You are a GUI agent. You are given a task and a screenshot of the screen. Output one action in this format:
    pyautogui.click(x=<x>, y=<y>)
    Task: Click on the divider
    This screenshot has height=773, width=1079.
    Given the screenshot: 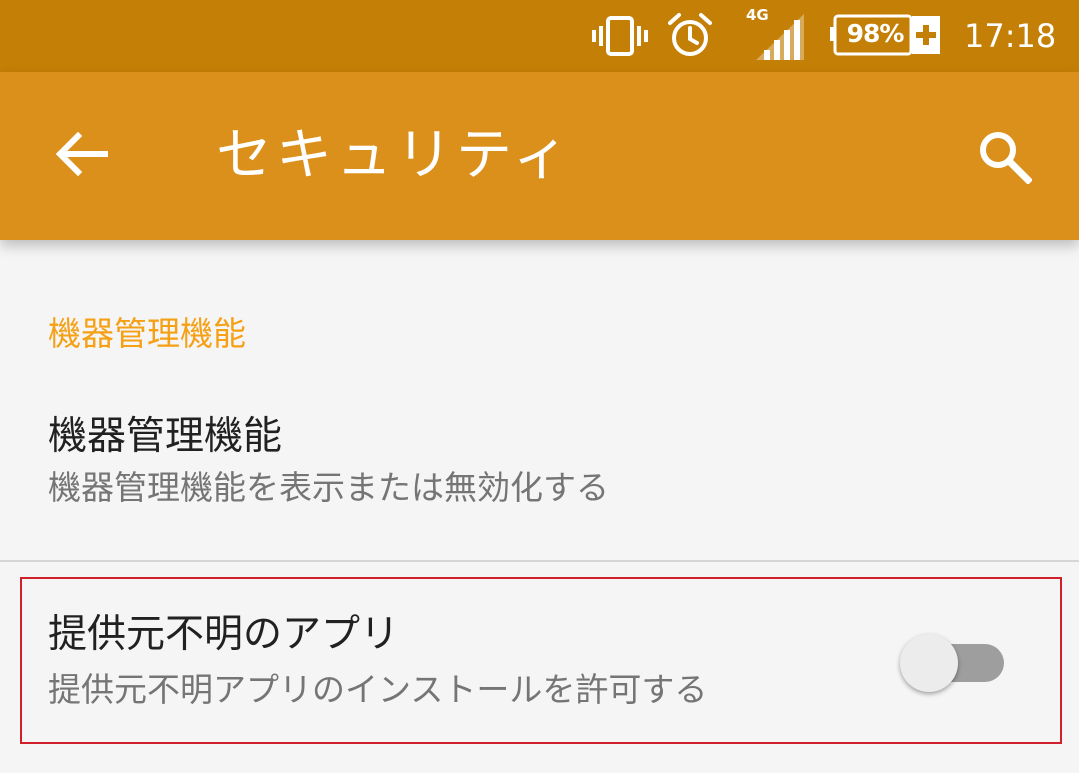 What is the action you would take?
    pyautogui.click(x=539, y=561)
    